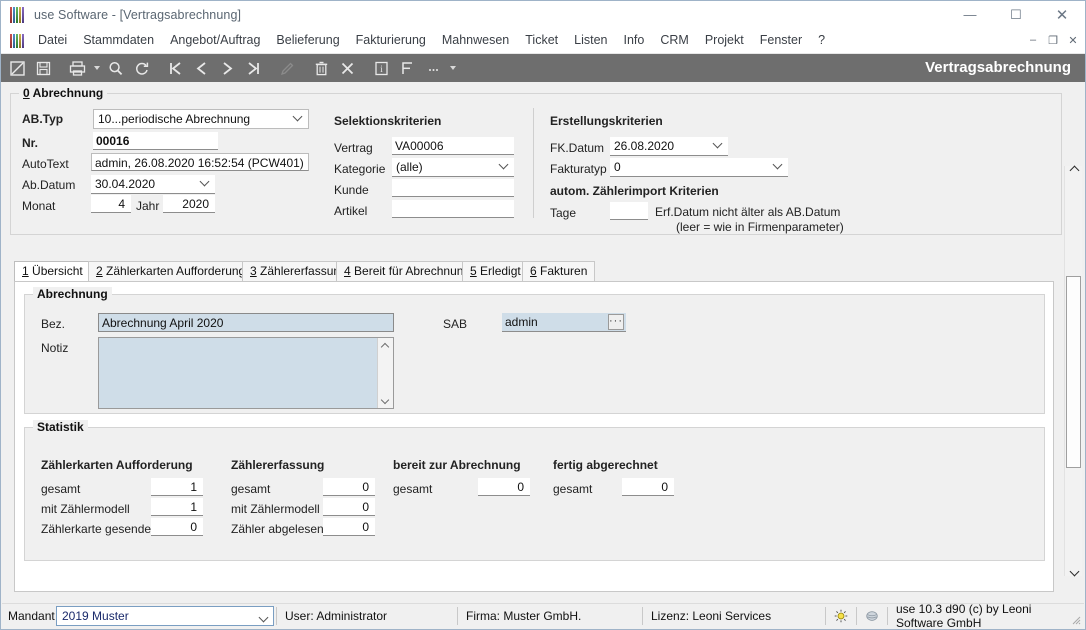  Describe the element at coordinates (115, 68) in the screenshot. I see `search-icon` at that location.